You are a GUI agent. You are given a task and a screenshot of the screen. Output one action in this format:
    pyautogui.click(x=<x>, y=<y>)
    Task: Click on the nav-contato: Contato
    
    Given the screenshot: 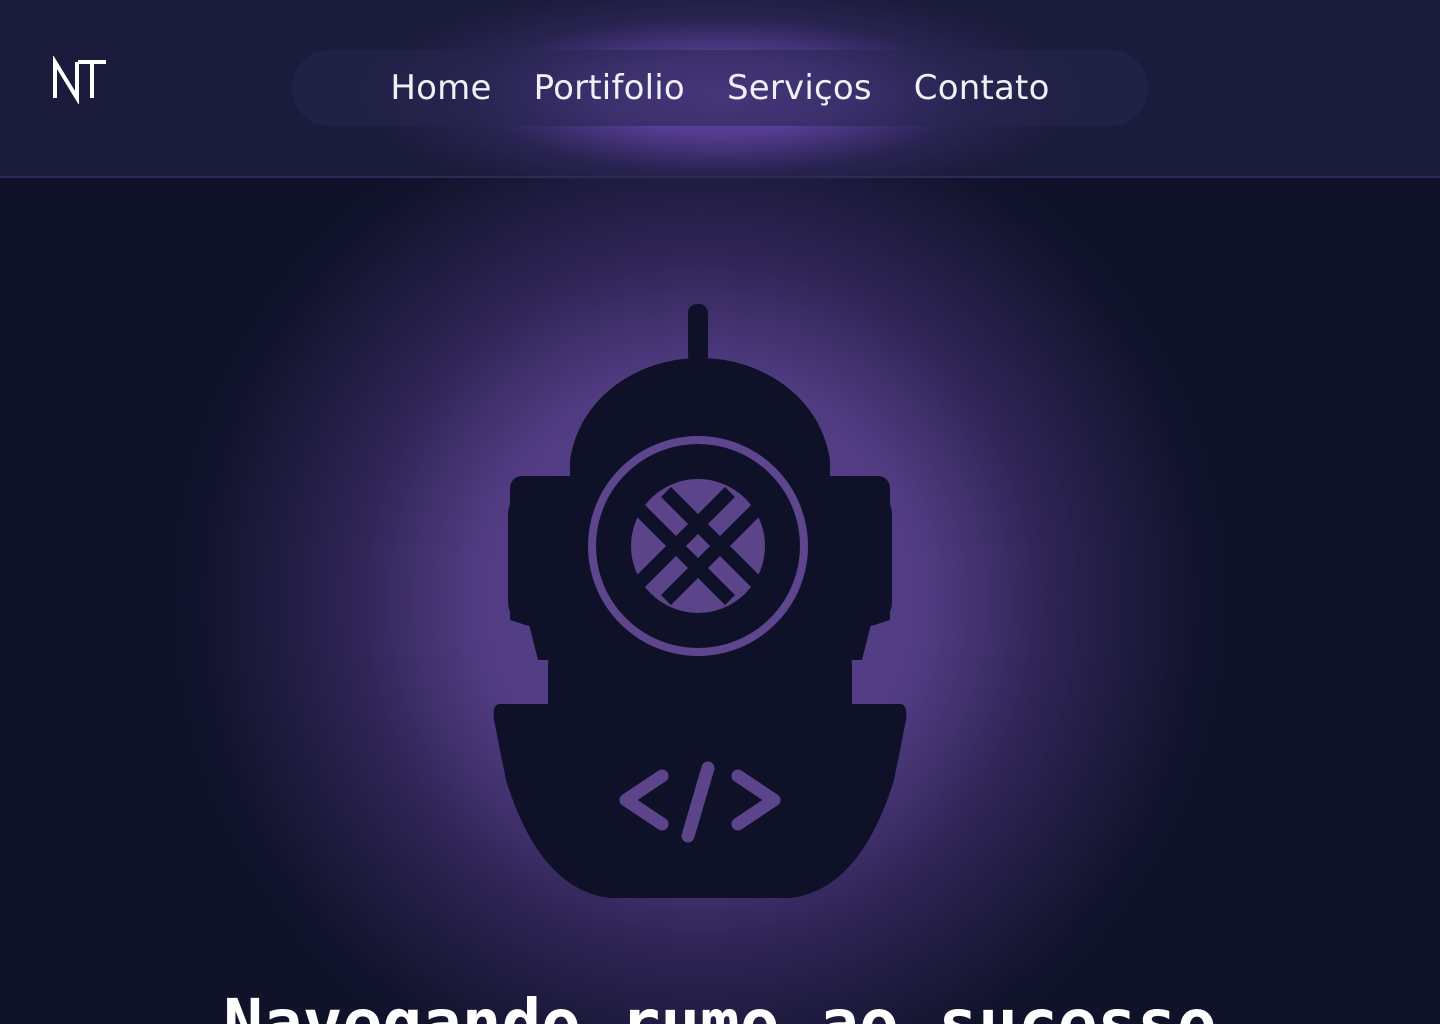 What is the action you would take?
    pyautogui.click(x=982, y=88)
    